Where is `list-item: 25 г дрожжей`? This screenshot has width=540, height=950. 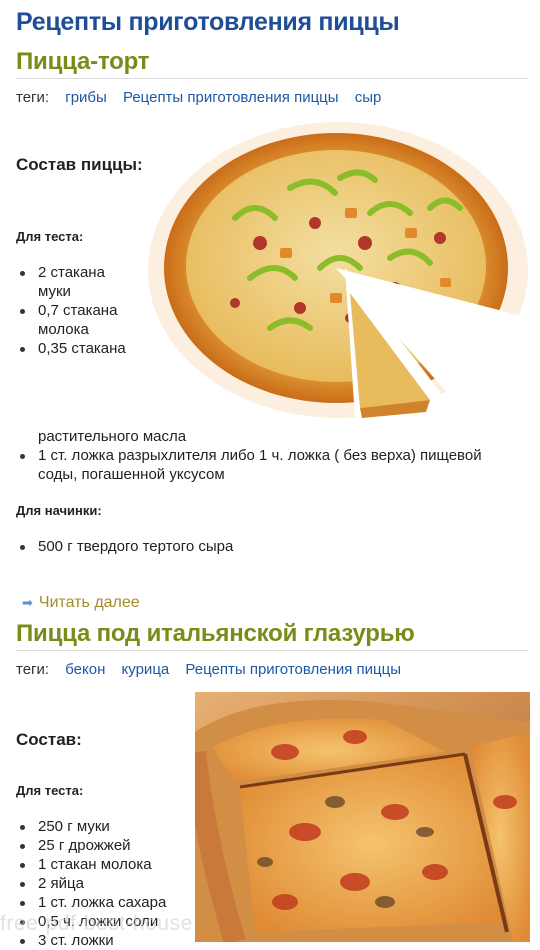 list-item: 25 г дрожжей is located at coordinates (106, 845).